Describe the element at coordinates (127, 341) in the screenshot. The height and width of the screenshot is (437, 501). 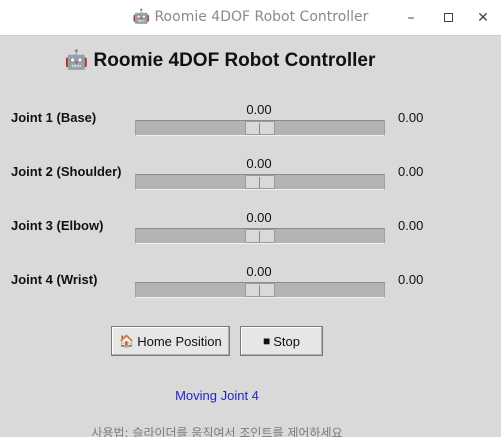
I see `house-icon: 🏠` at that location.